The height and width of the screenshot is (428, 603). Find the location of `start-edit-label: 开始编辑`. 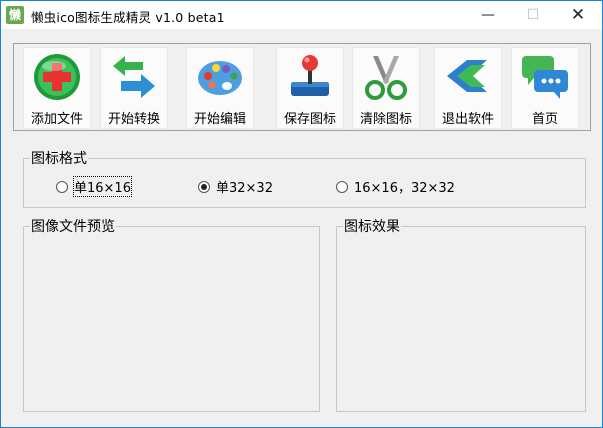

start-edit-label: 开始编辑 is located at coordinates (219, 119).